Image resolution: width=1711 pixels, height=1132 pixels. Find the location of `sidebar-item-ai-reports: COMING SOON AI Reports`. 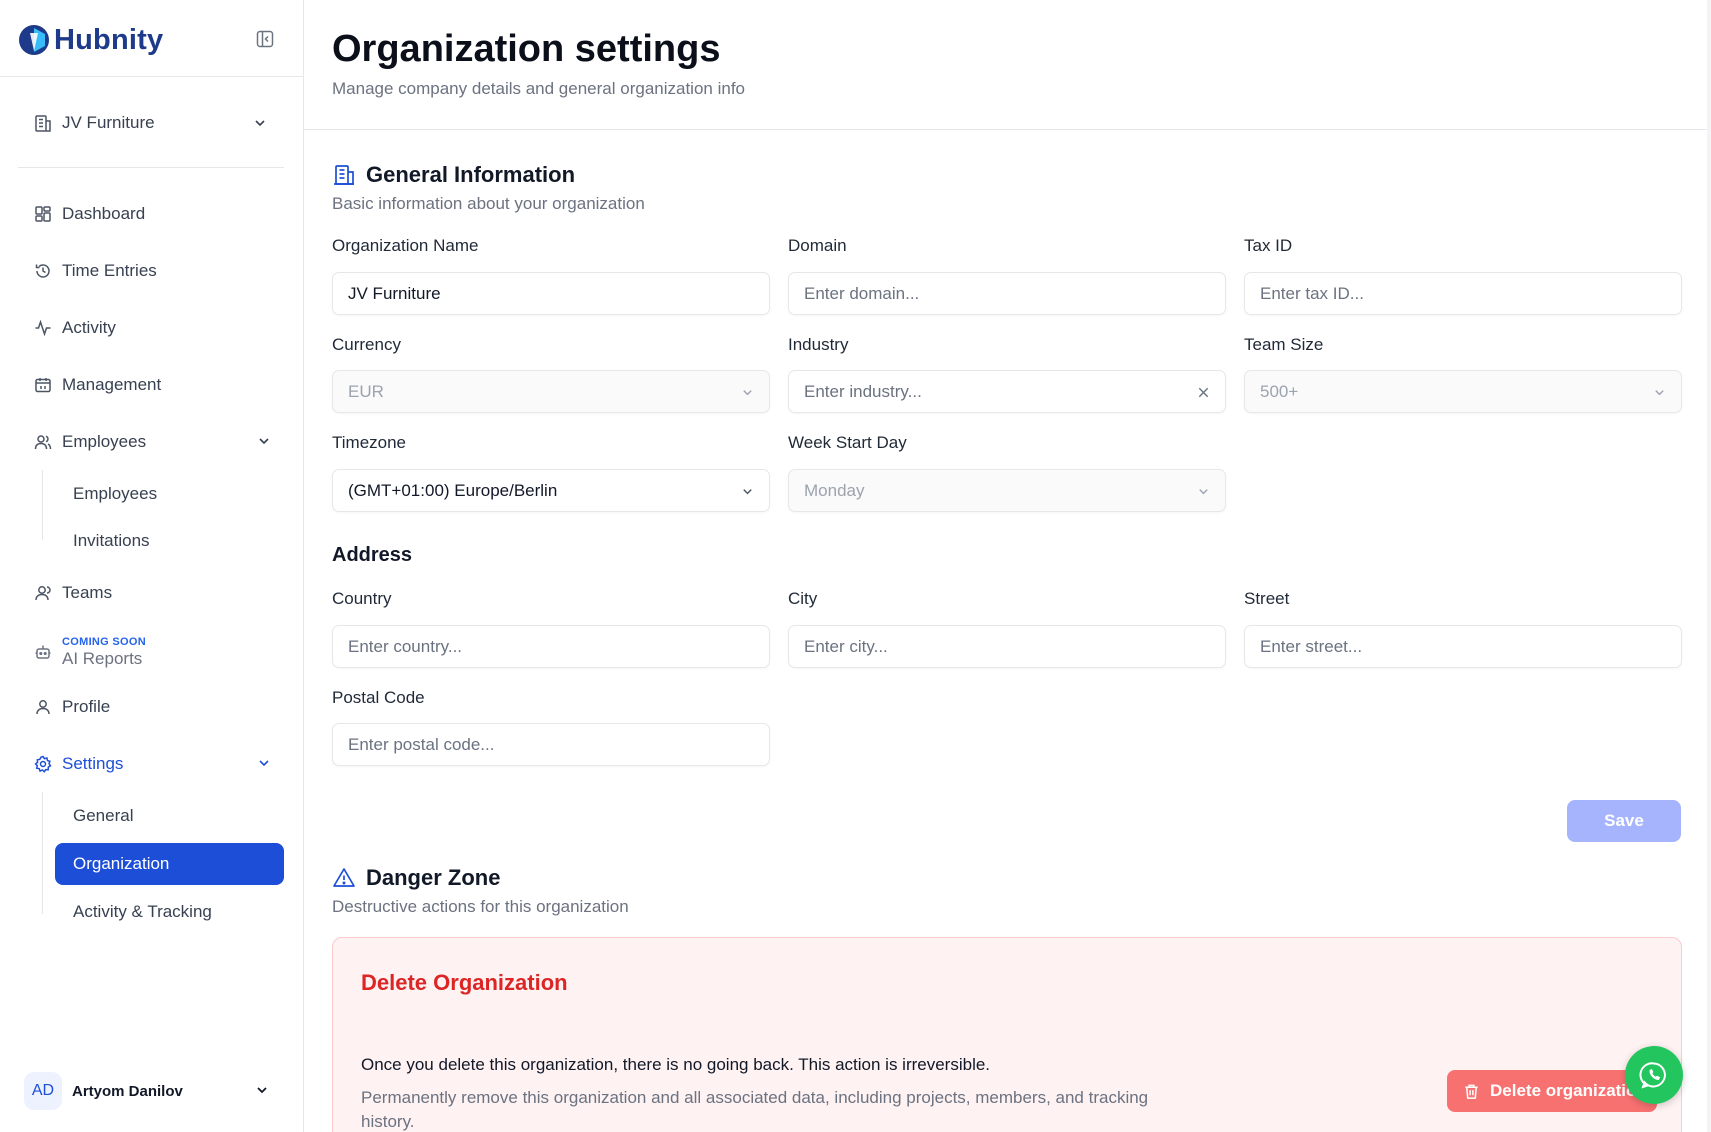

sidebar-item-ai-reports: COMING SOON AI Reports is located at coordinates (151, 652).